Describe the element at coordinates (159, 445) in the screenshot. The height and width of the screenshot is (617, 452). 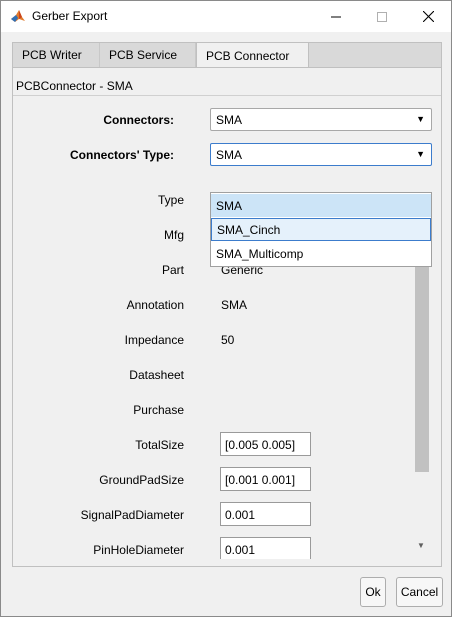
I see `totalsize-label: TotalSize` at that location.